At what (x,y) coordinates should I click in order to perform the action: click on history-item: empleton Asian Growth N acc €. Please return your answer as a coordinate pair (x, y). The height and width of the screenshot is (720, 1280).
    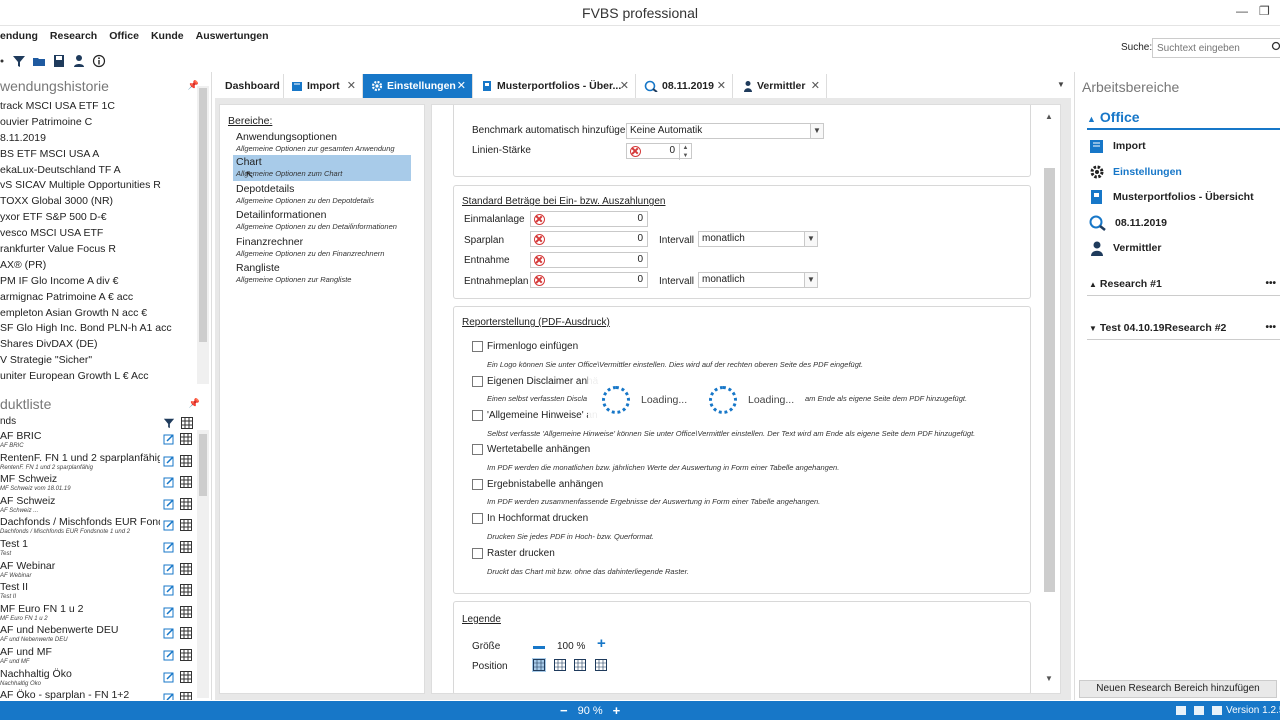
    Looking at the image, I should click on (98, 315).